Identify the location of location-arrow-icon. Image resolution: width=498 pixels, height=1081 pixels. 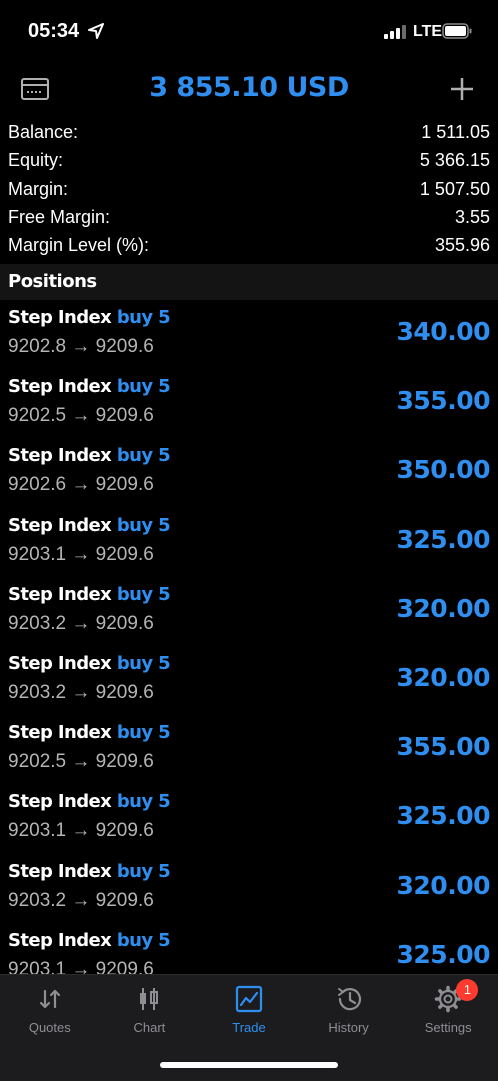
(96, 31).